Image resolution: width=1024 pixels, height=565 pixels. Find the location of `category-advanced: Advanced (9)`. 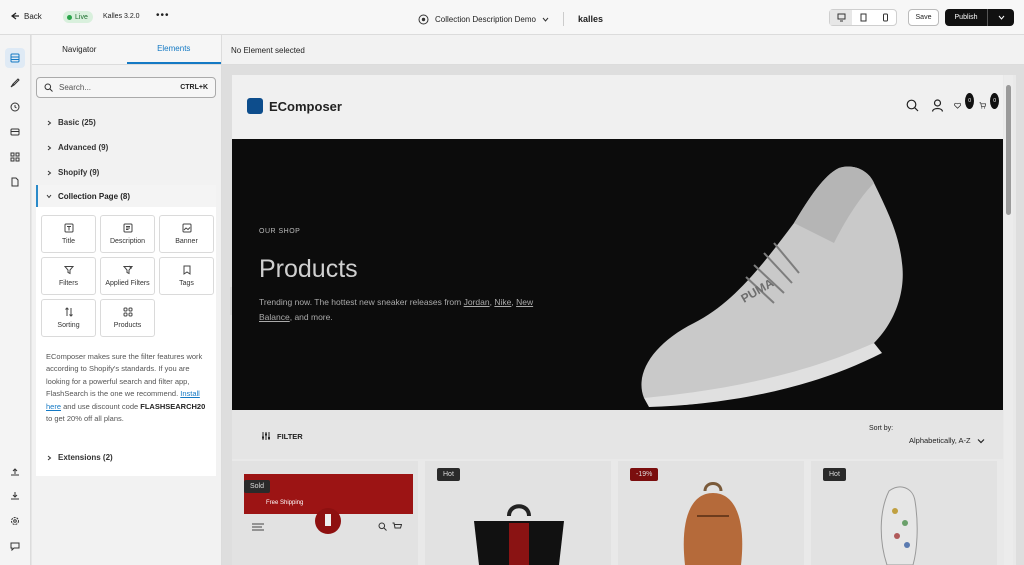

category-advanced: Advanced (9) is located at coordinates (77, 147).